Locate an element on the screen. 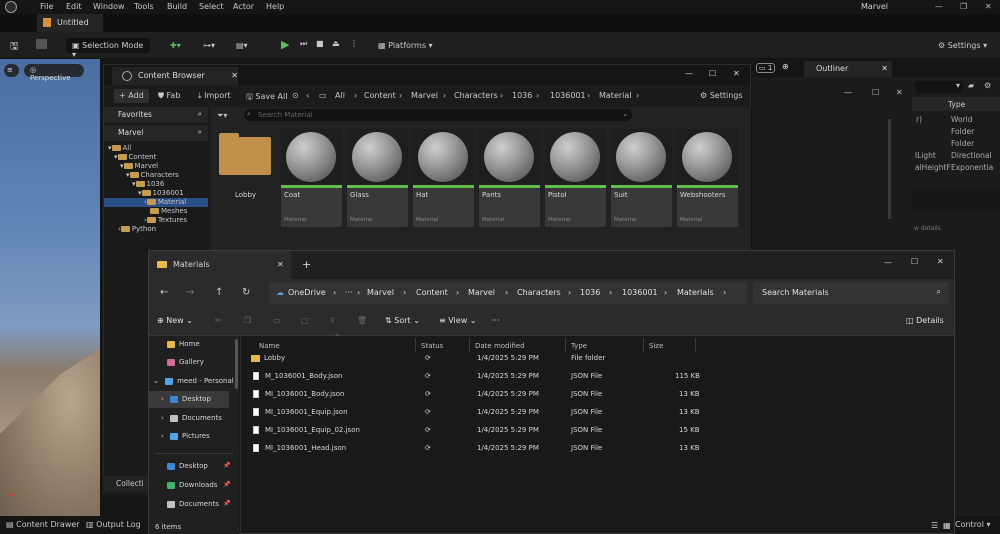  rename-icon: ▢ is located at coordinates (305, 320).